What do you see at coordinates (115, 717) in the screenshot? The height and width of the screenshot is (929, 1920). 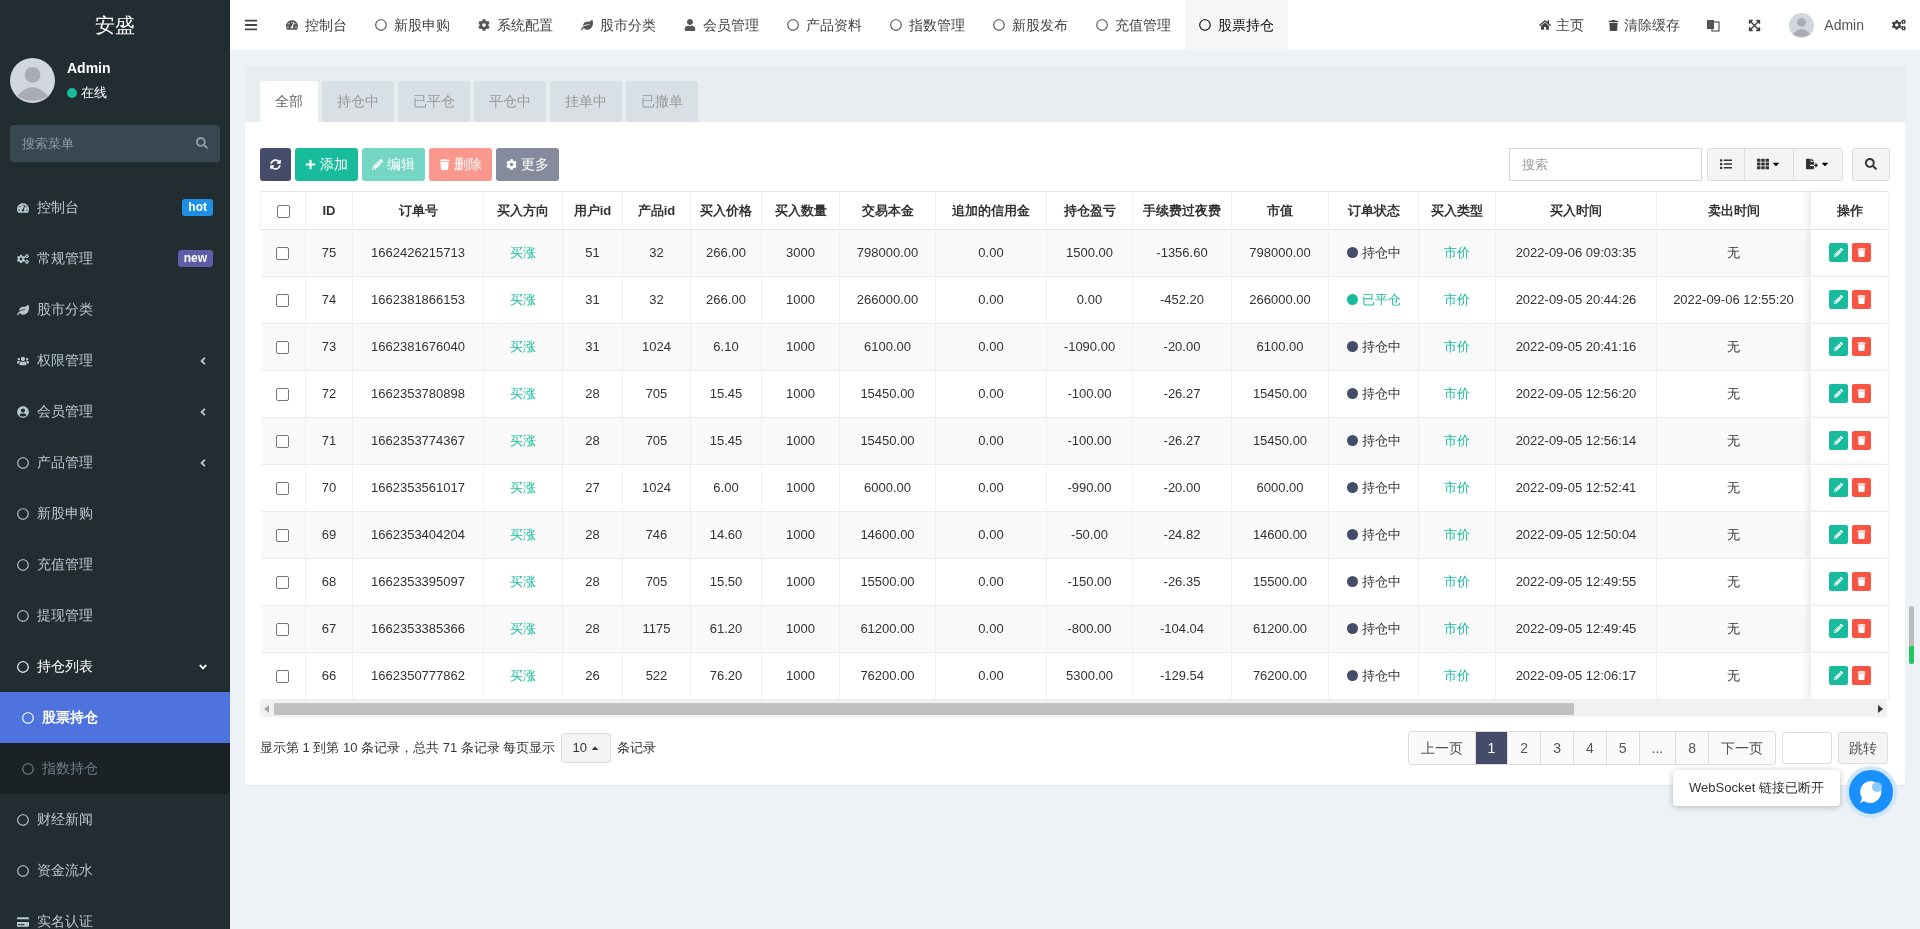 I see `submenu-item: 股票持仓` at bounding box center [115, 717].